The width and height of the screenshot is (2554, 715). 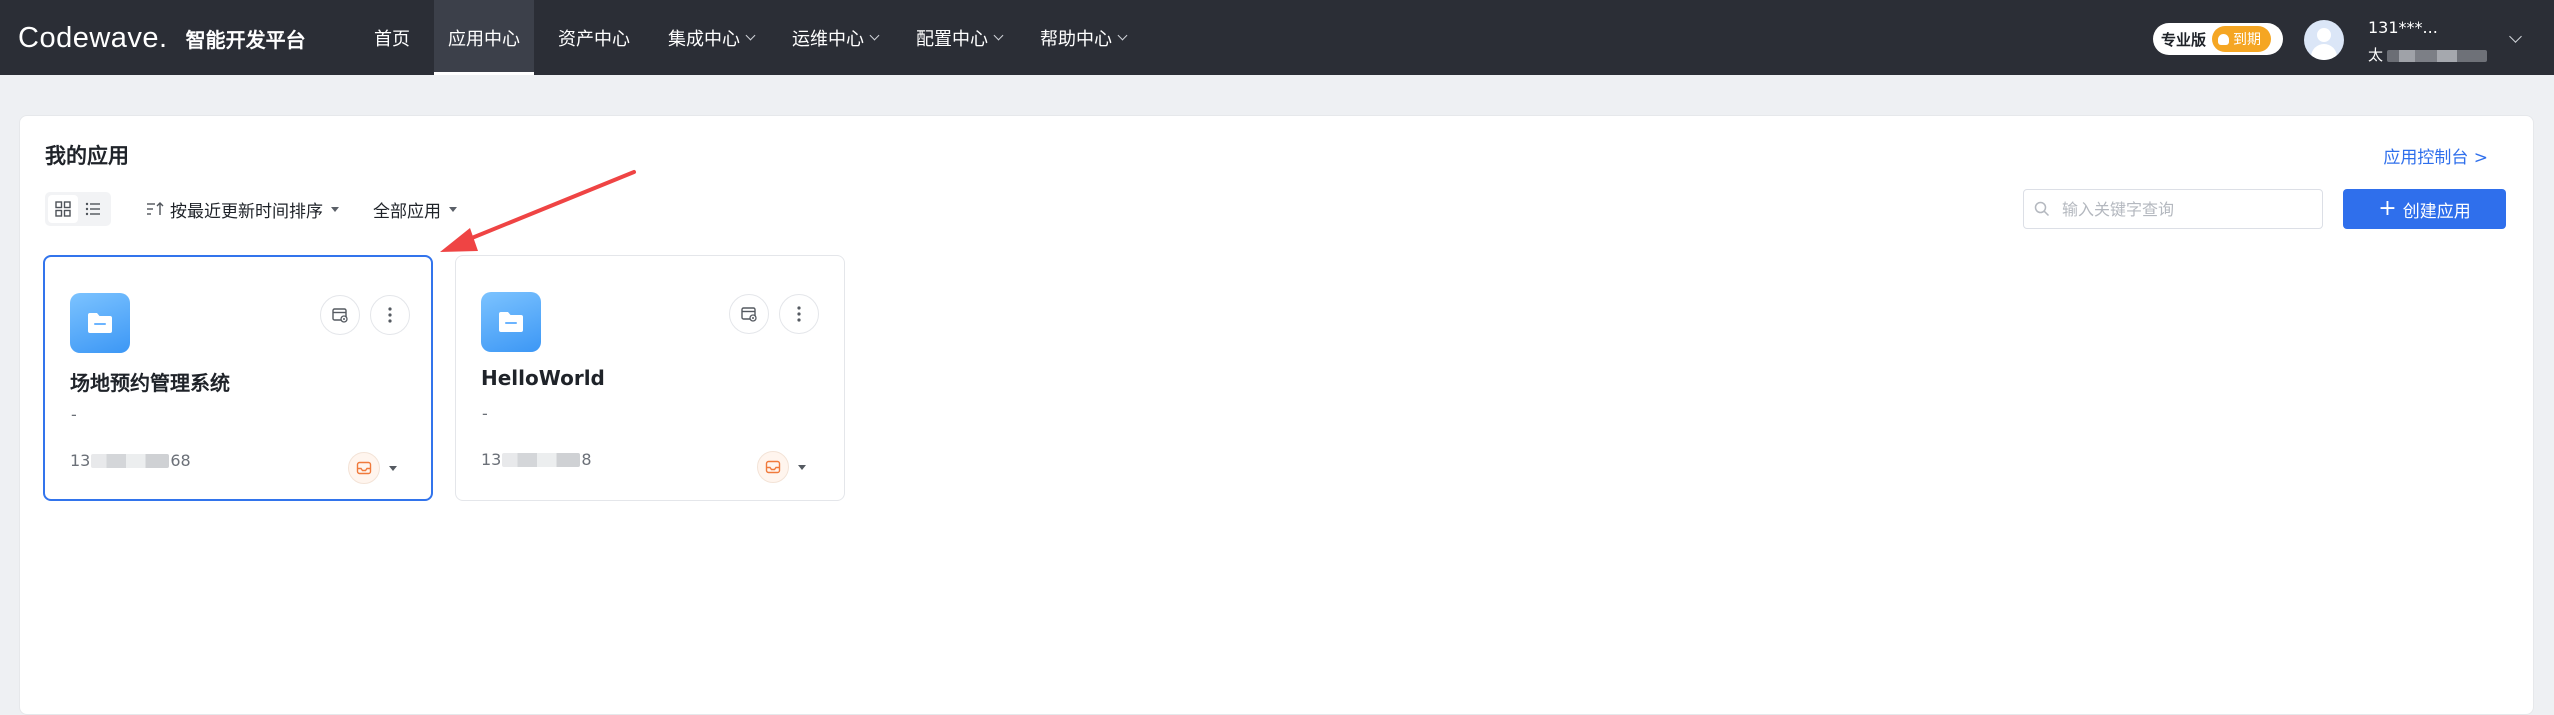 I want to click on owner-suffix: 8, so click(x=586, y=459).